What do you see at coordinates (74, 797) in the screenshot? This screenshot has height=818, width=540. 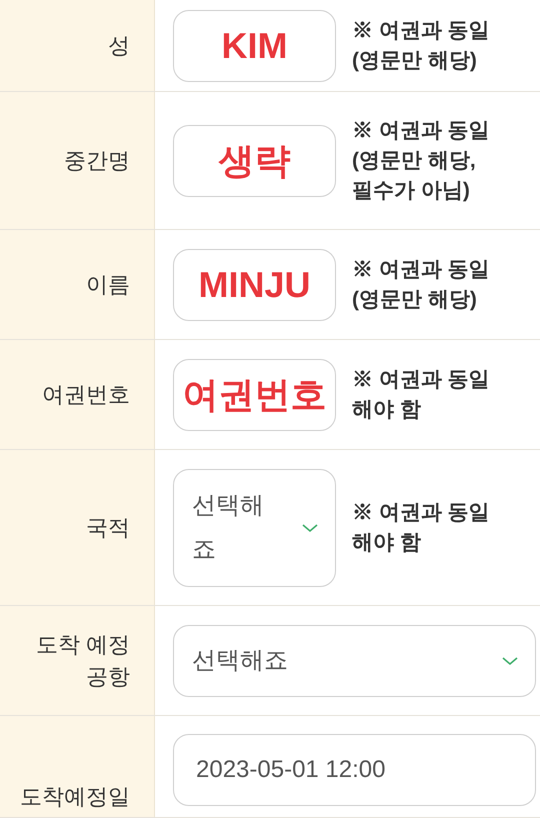 I see `field-label: 도착예정일` at bounding box center [74, 797].